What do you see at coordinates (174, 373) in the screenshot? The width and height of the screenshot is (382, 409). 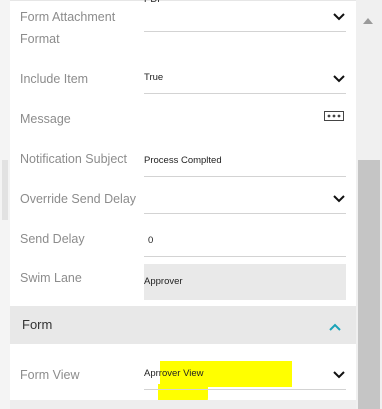 I see `form-view-value: Aprrover View` at bounding box center [174, 373].